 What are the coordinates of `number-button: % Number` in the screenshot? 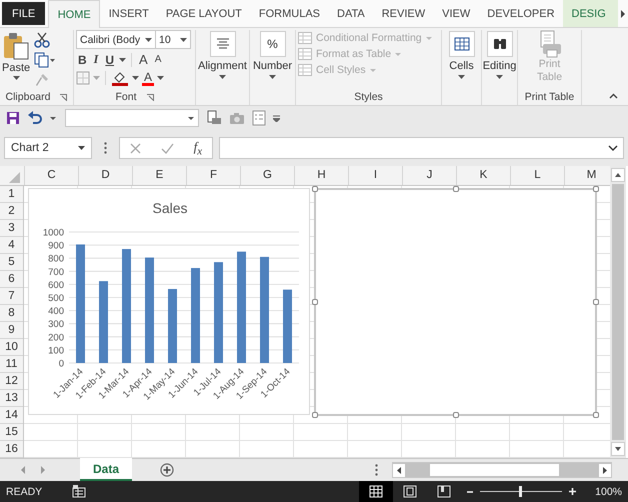 It's located at (272, 54).